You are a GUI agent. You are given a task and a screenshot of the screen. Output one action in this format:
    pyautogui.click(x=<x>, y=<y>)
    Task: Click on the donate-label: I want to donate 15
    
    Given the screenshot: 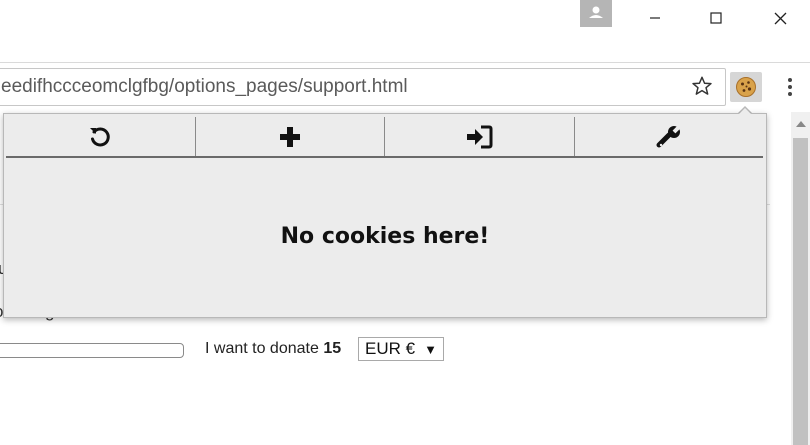 What is the action you would take?
    pyautogui.click(x=273, y=349)
    